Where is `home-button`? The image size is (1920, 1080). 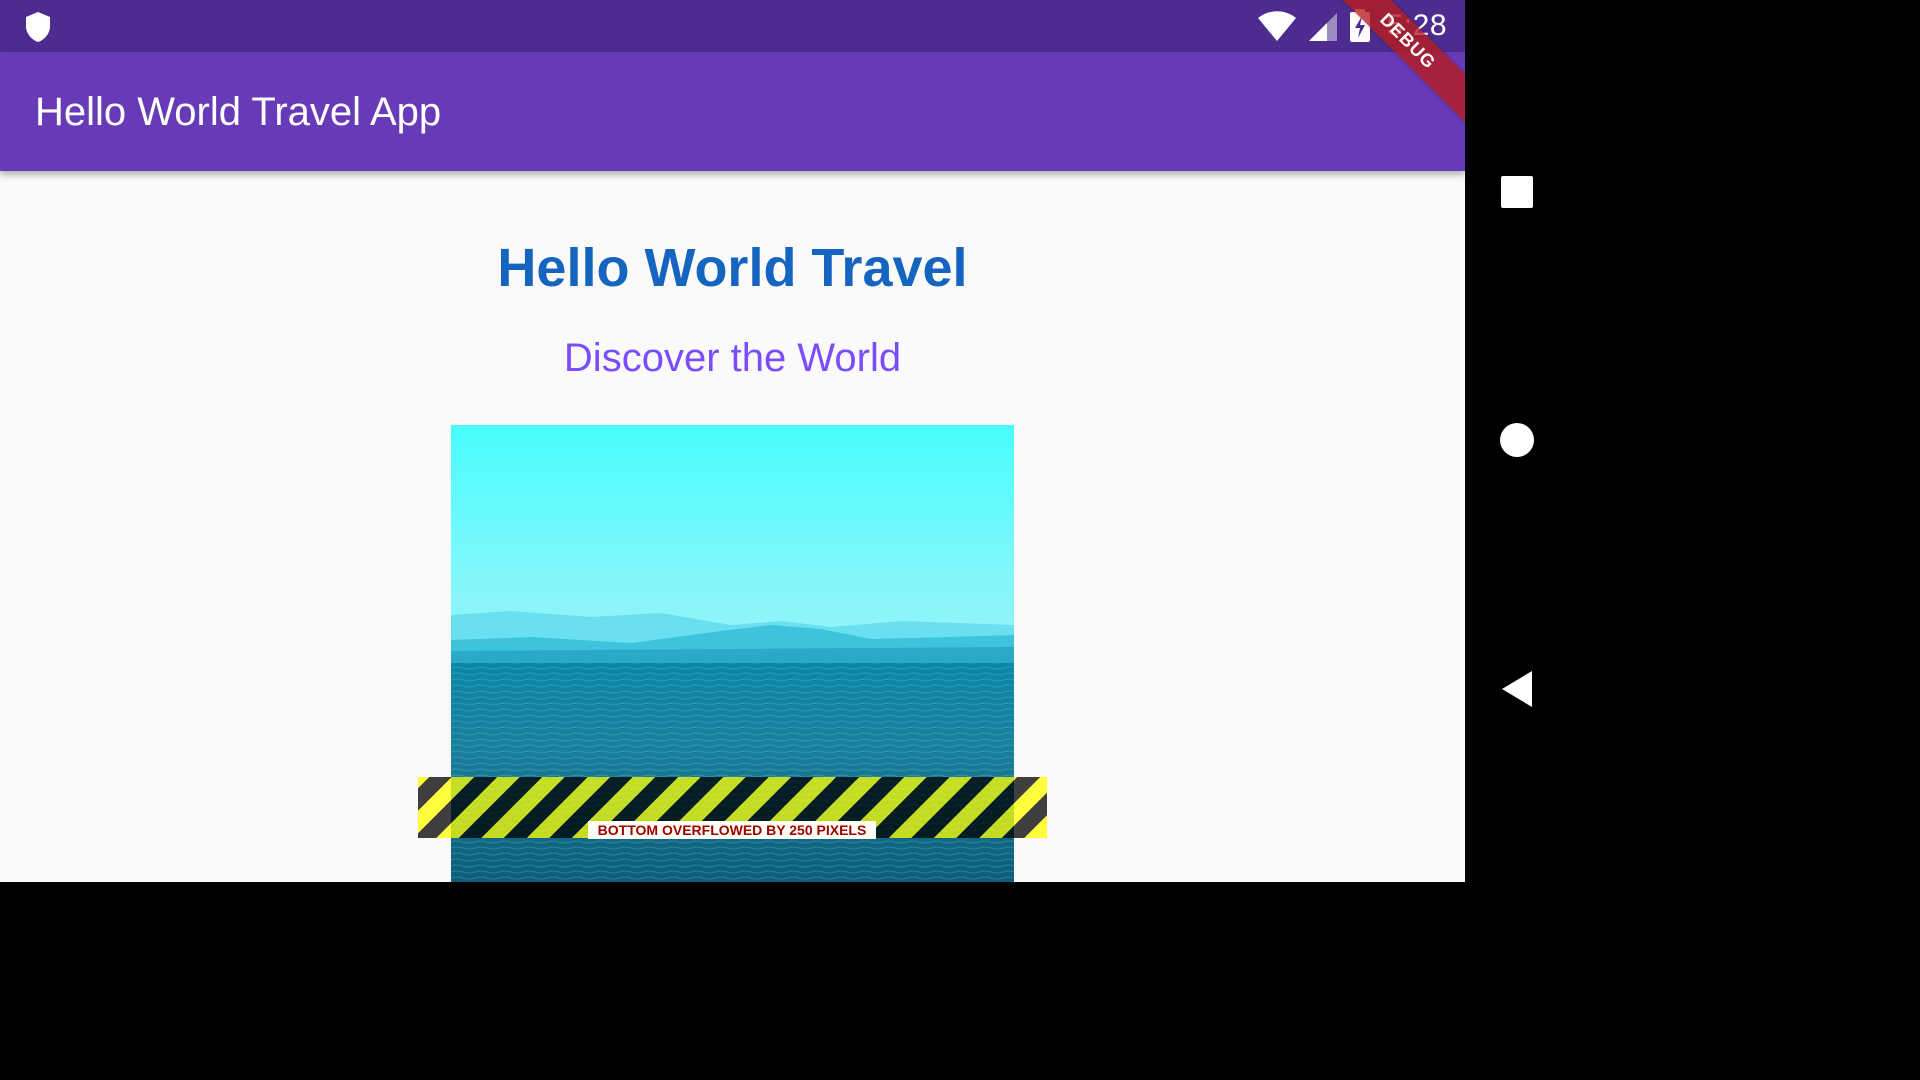
home-button is located at coordinates (1516, 440).